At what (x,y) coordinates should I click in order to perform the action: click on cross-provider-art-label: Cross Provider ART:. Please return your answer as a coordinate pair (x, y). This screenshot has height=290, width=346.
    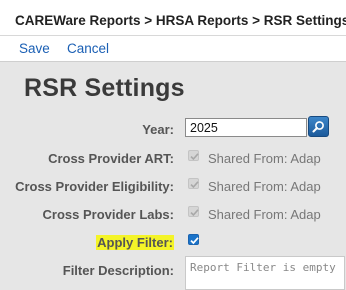
    Looking at the image, I should click on (111, 158).